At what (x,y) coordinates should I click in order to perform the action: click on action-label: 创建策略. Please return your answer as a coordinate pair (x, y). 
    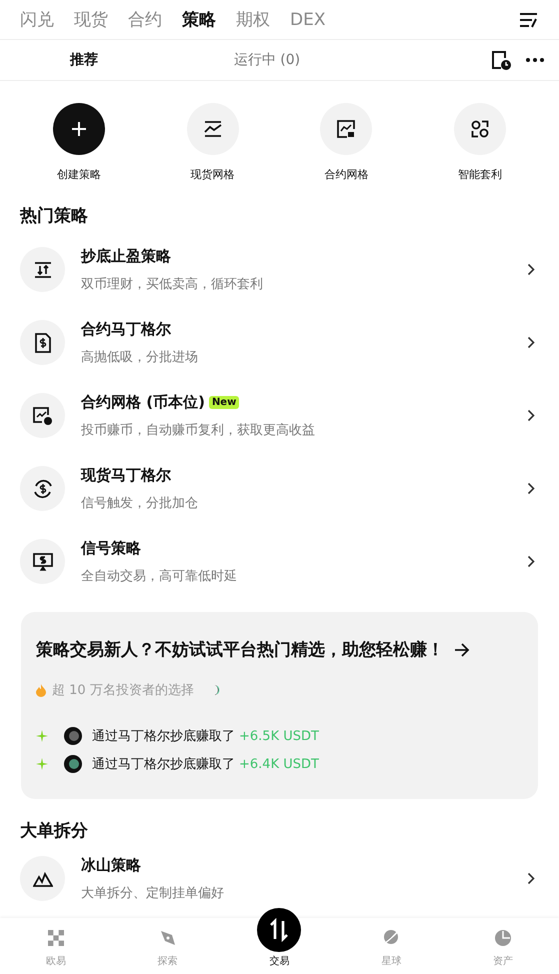
    Looking at the image, I should click on (79, 174).